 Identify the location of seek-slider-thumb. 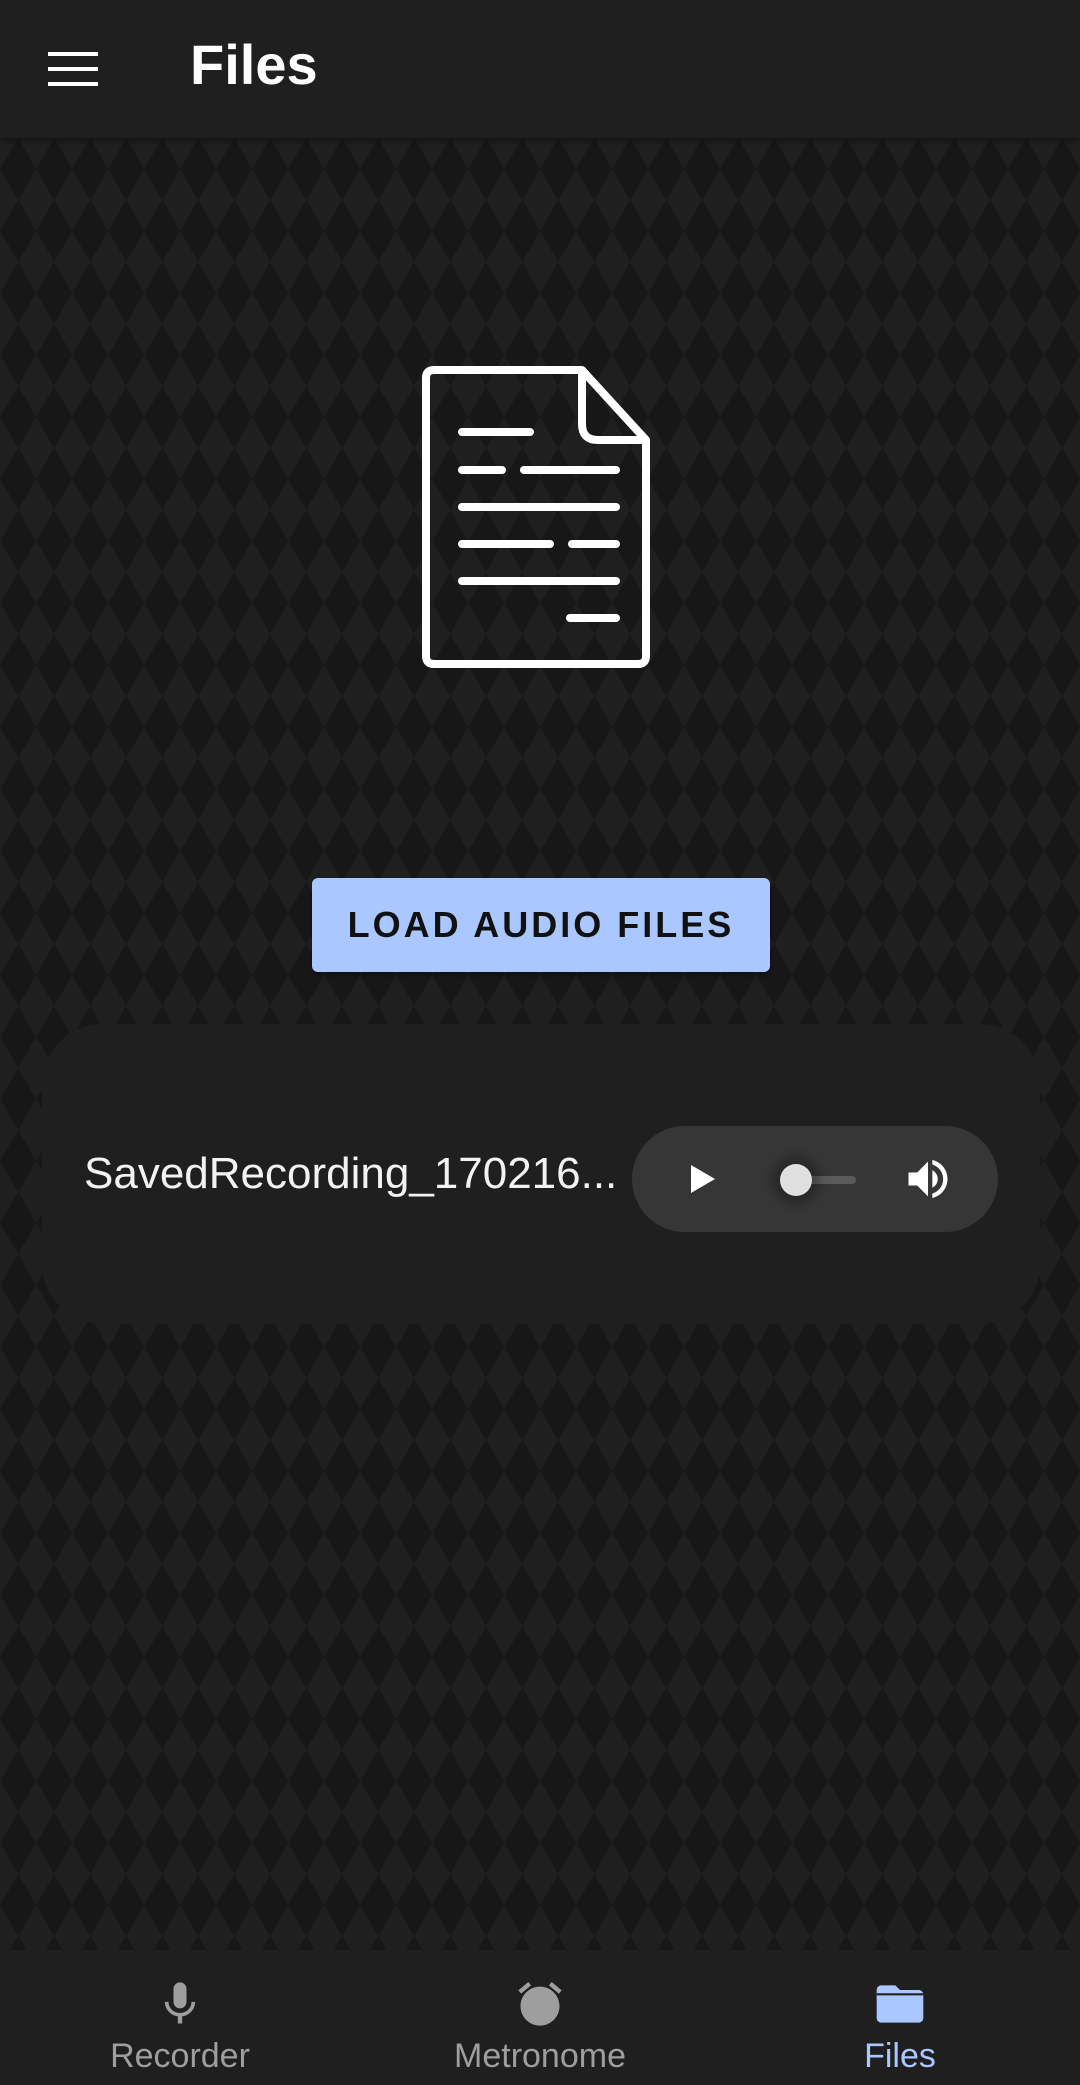
(796, 1180).